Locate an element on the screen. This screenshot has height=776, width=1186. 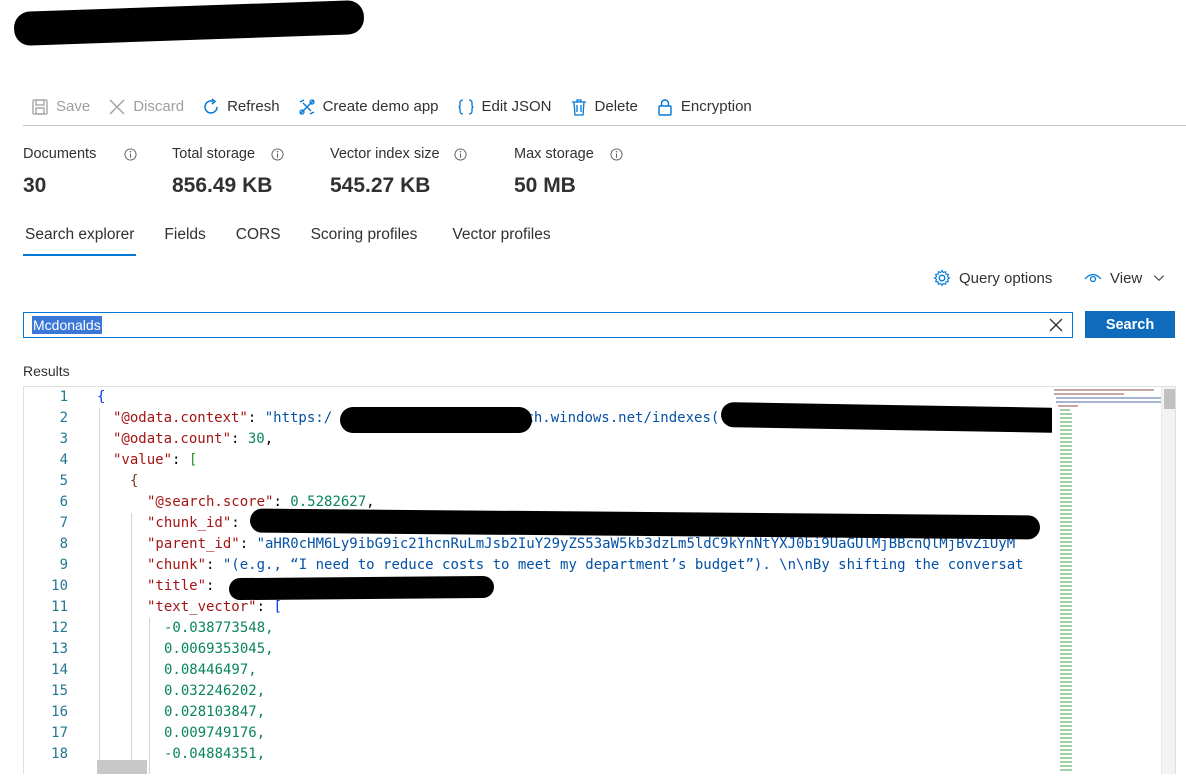
stat-value: 50 MB is located at coordinates (545, 185).